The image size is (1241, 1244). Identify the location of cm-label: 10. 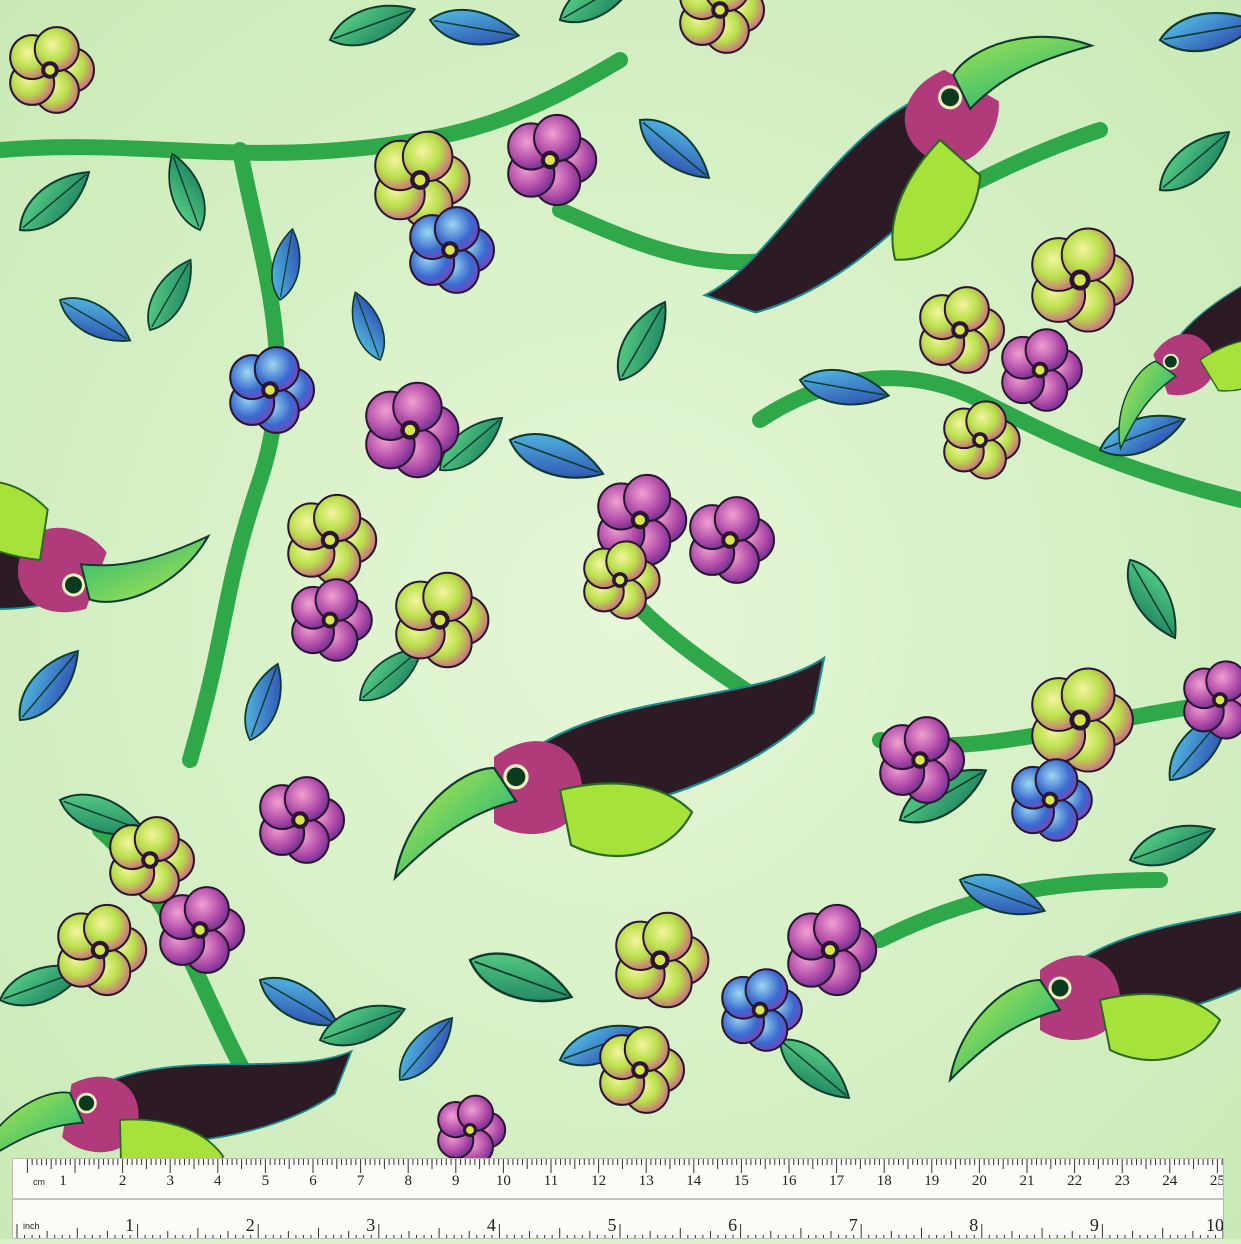
(503, 1181).